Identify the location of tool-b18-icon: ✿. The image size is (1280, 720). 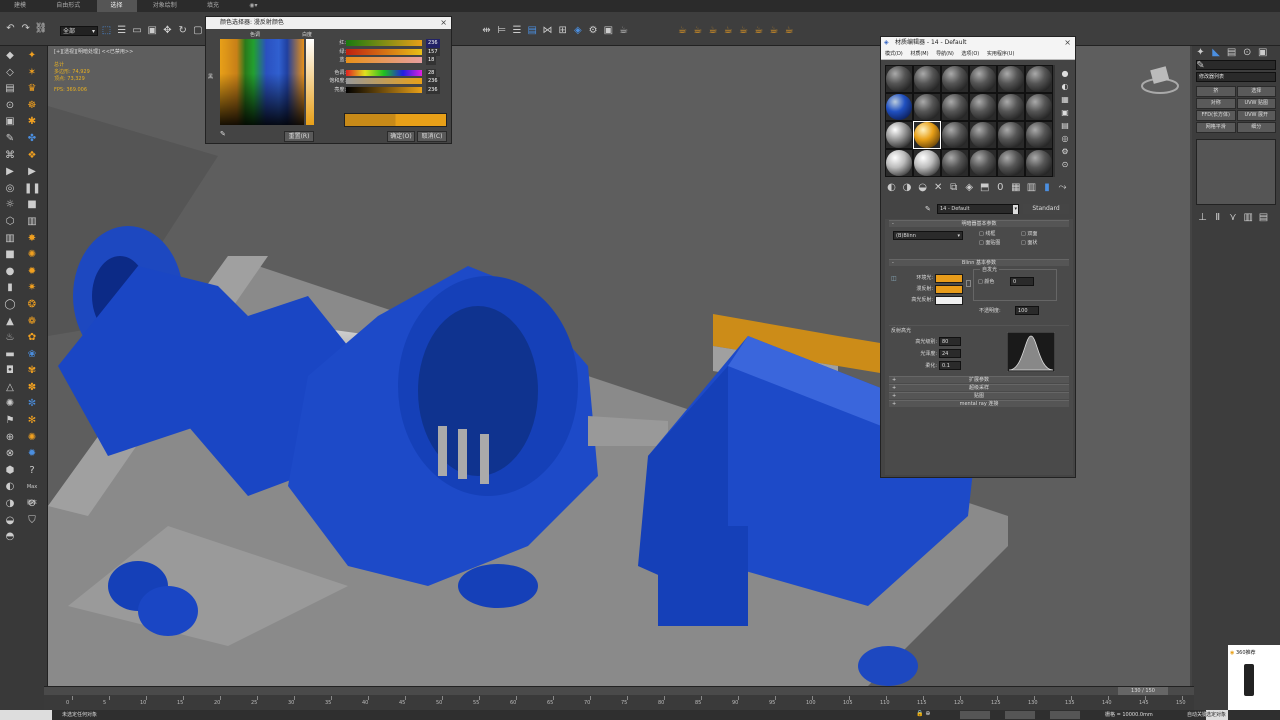
(32, 338).